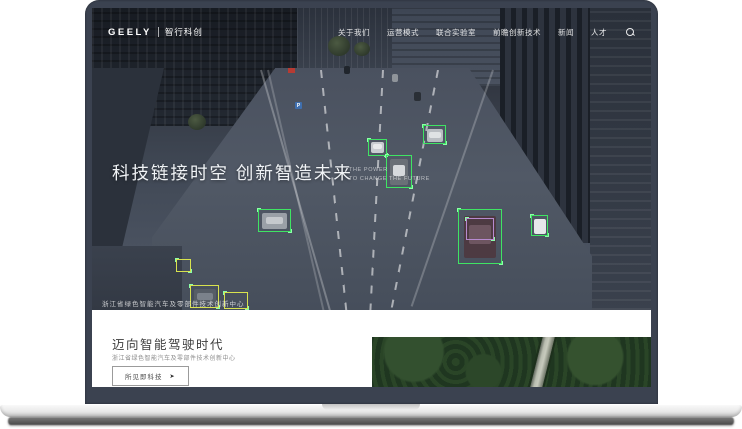 The width and height of the screenshot is (742, 429). What do you see at coordinates (486, 32) in the screenshot?
I see `main-nav: 关于我们 运营模式 联合实验室 前瞻创新技术 新闻 人才` at bounding box center [486, 32].